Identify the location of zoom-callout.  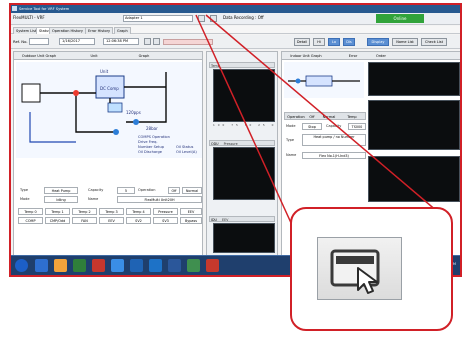
(371, 269).